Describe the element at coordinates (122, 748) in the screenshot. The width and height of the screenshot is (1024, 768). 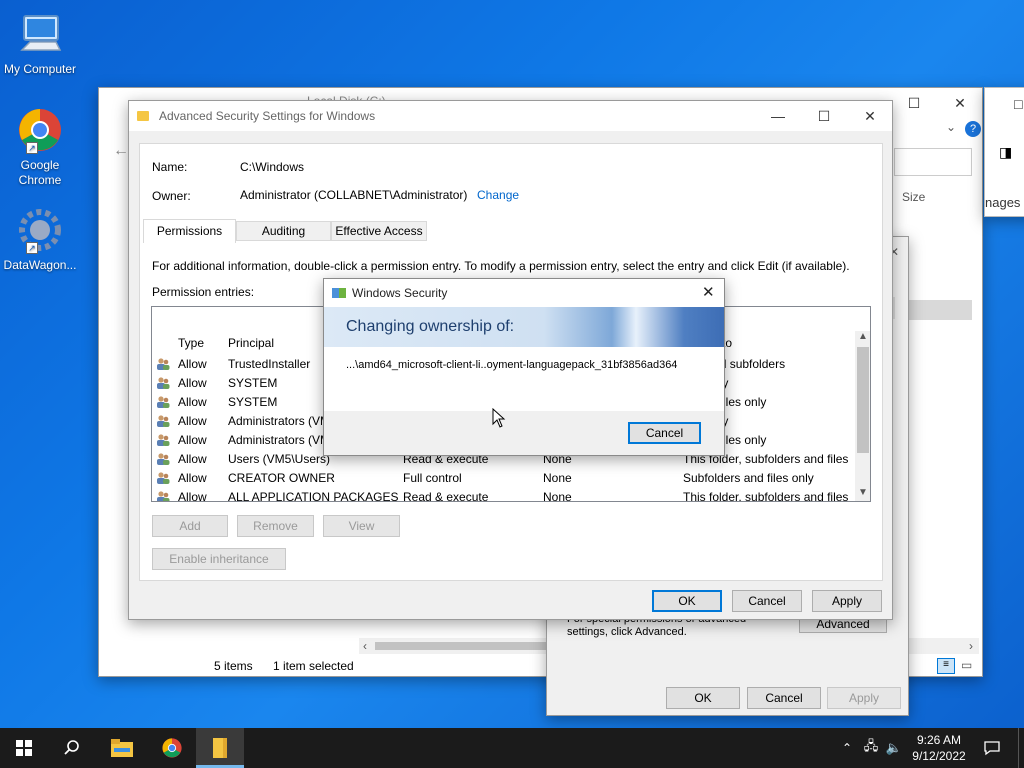
I see `taskbar-file-explorer` at that location.